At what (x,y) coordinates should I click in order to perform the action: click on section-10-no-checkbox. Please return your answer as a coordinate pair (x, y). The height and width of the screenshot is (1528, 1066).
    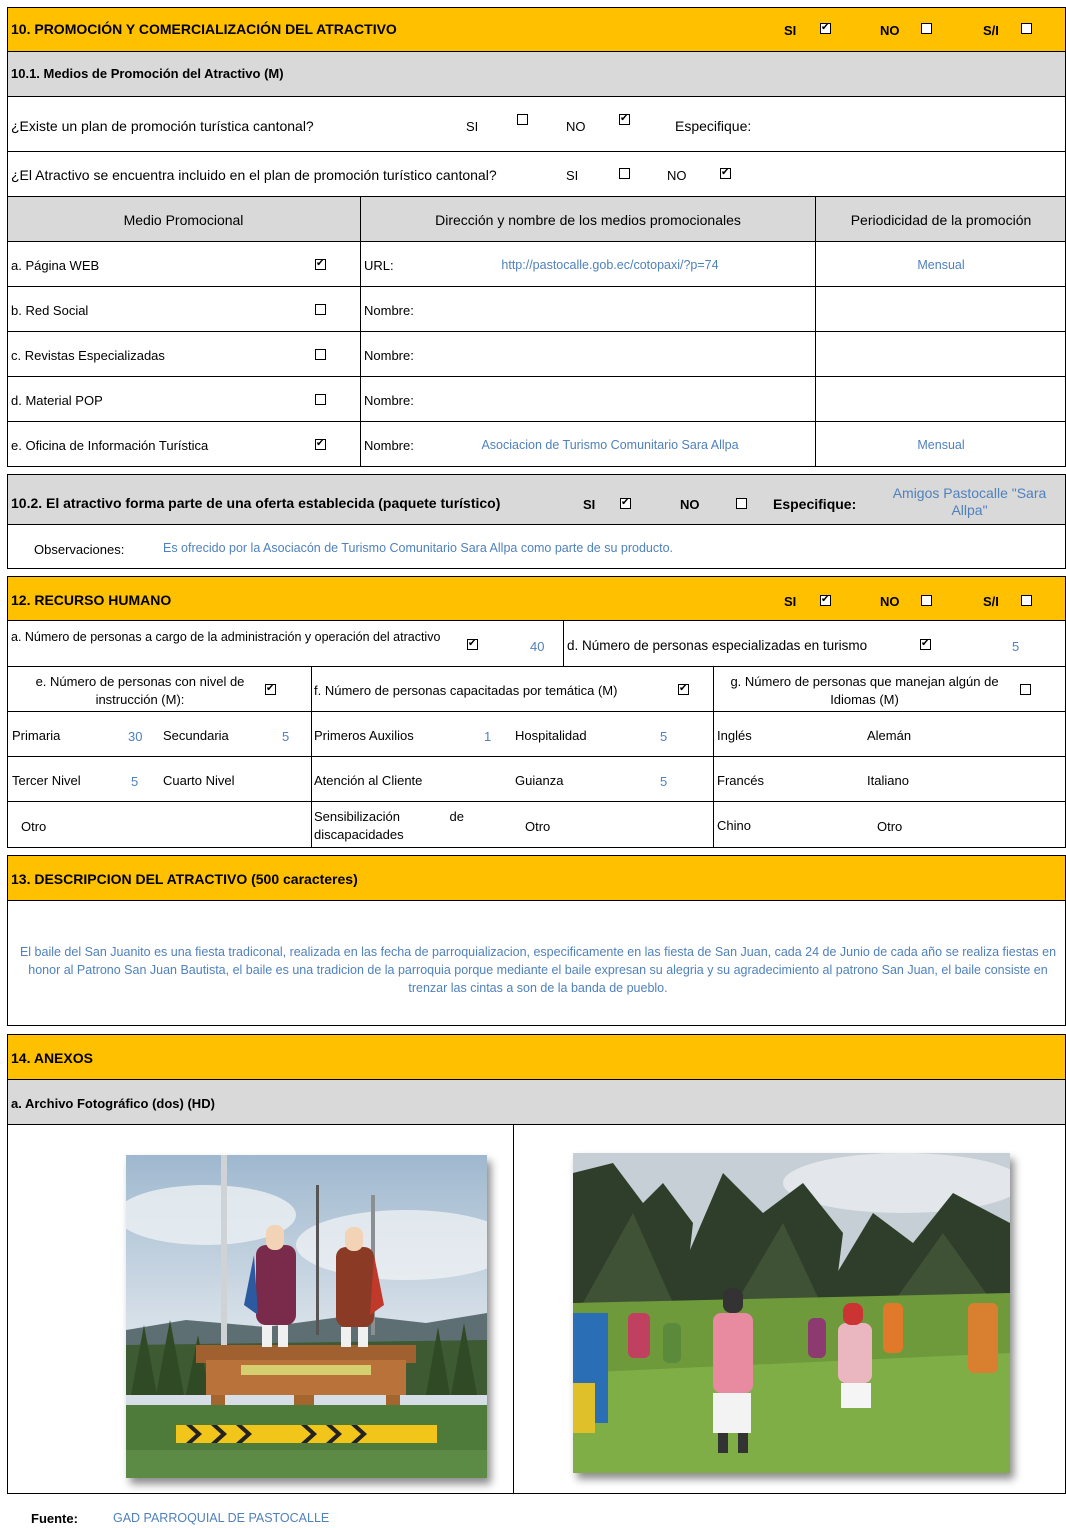
    Looking at the image, I should click on (926, 28).